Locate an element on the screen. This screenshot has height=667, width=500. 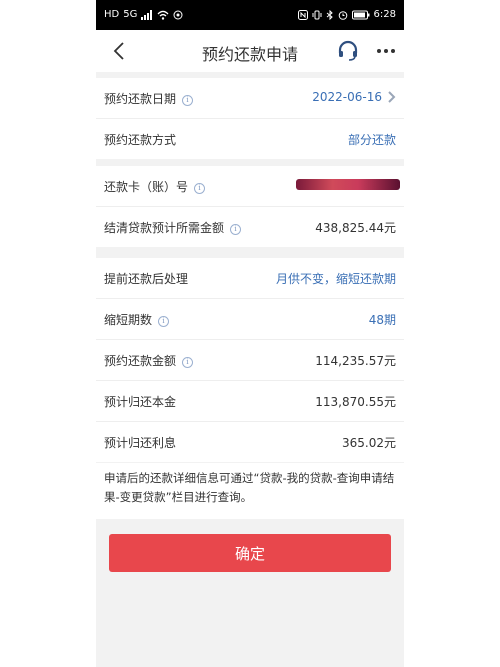
row-label: 预约还款金额 i is located at coordinates (149, 360).